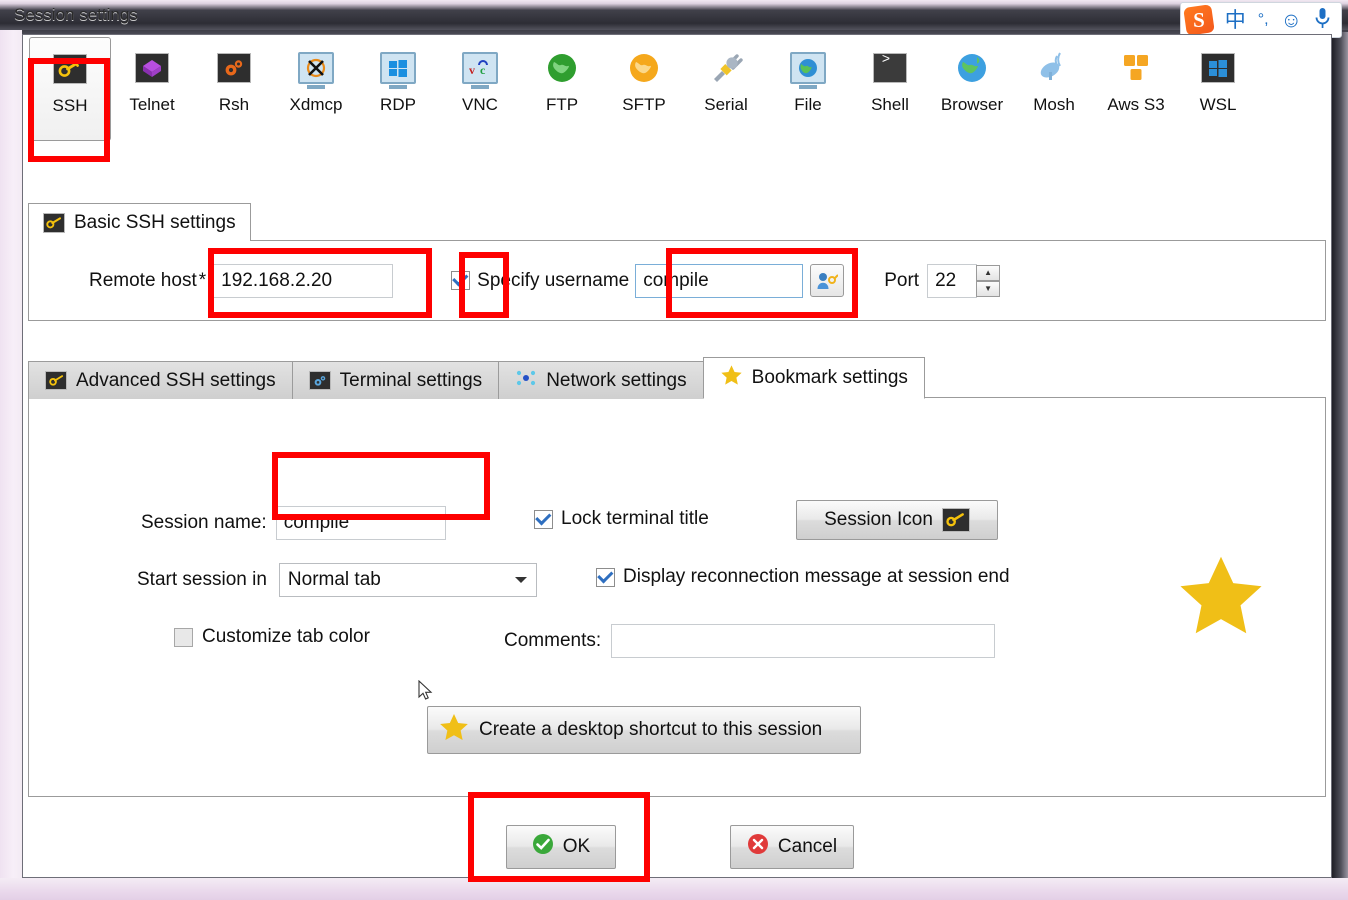 The height and width of the screenshot is (900, 1348). Describe the element at coordinates (808, 68) in the screenshot. I see `file-monitor-icon` at that location.